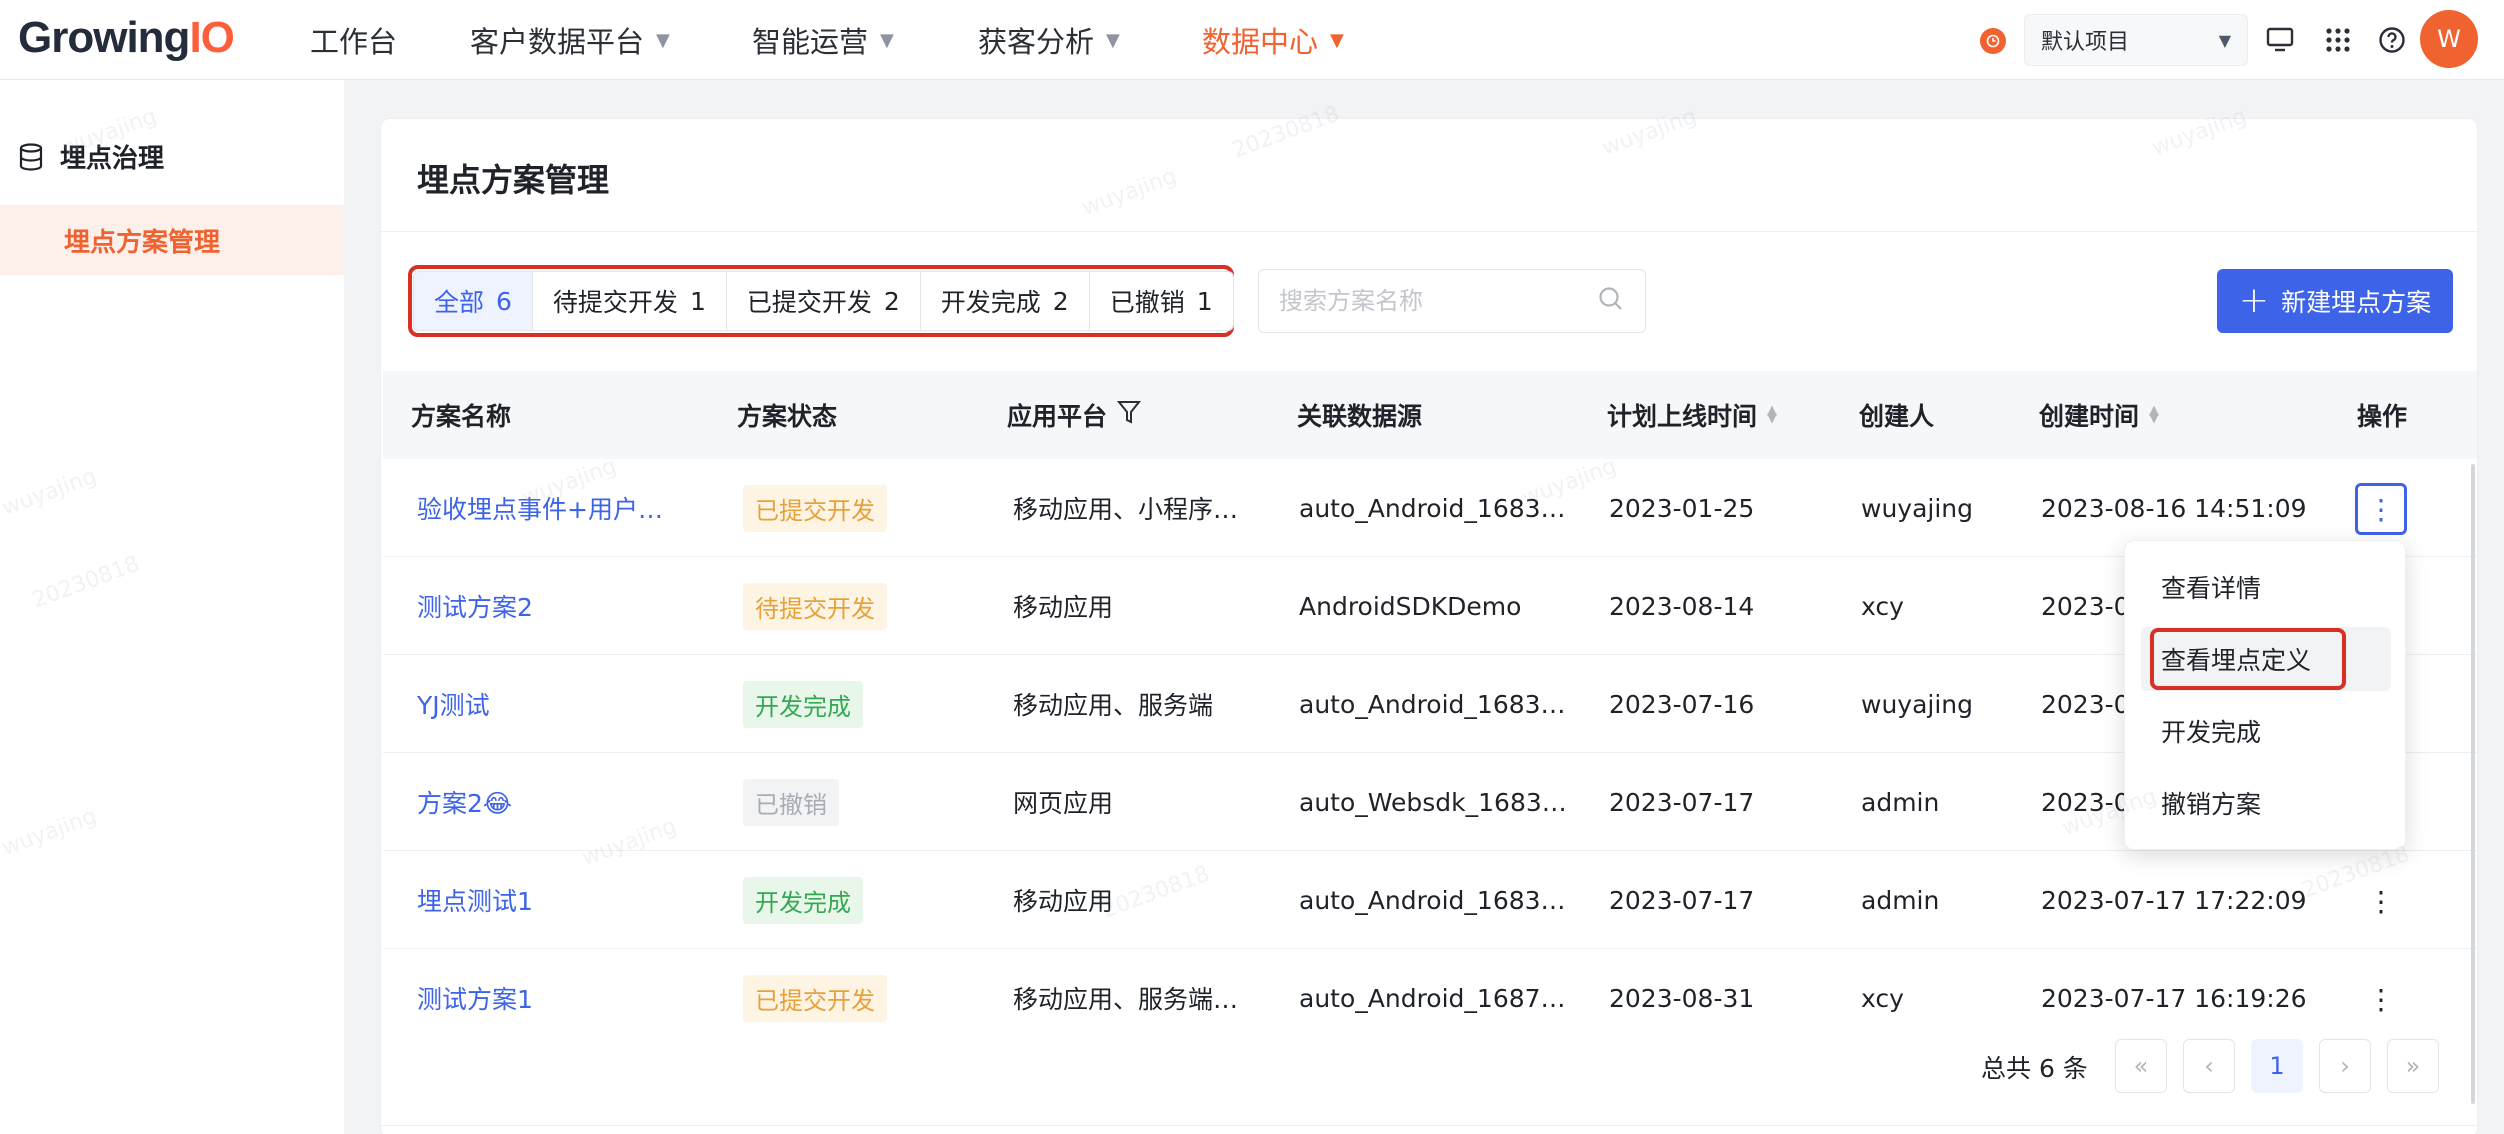 The width and height of the screenshot is (2504, 1134). I want to click on nav-item-cdp: 客户数据平台 ▼, so click(570, 40).